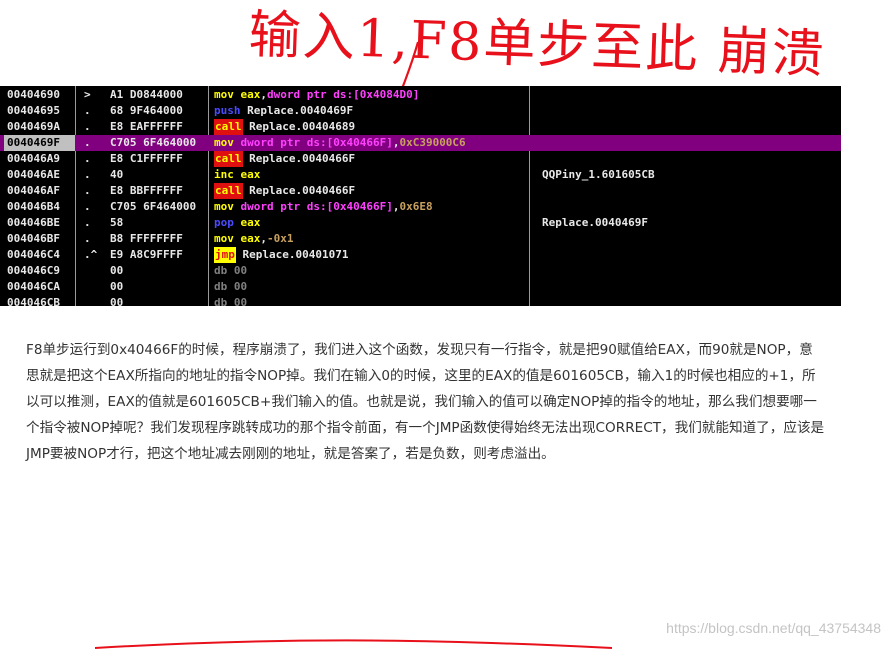 The height and width of the screenshot is (649, 891). Describe the element at coordinates (146, 158) in the screenshot. I see `hex-bytes-cell: E8 C1FFFFFF` at that location.